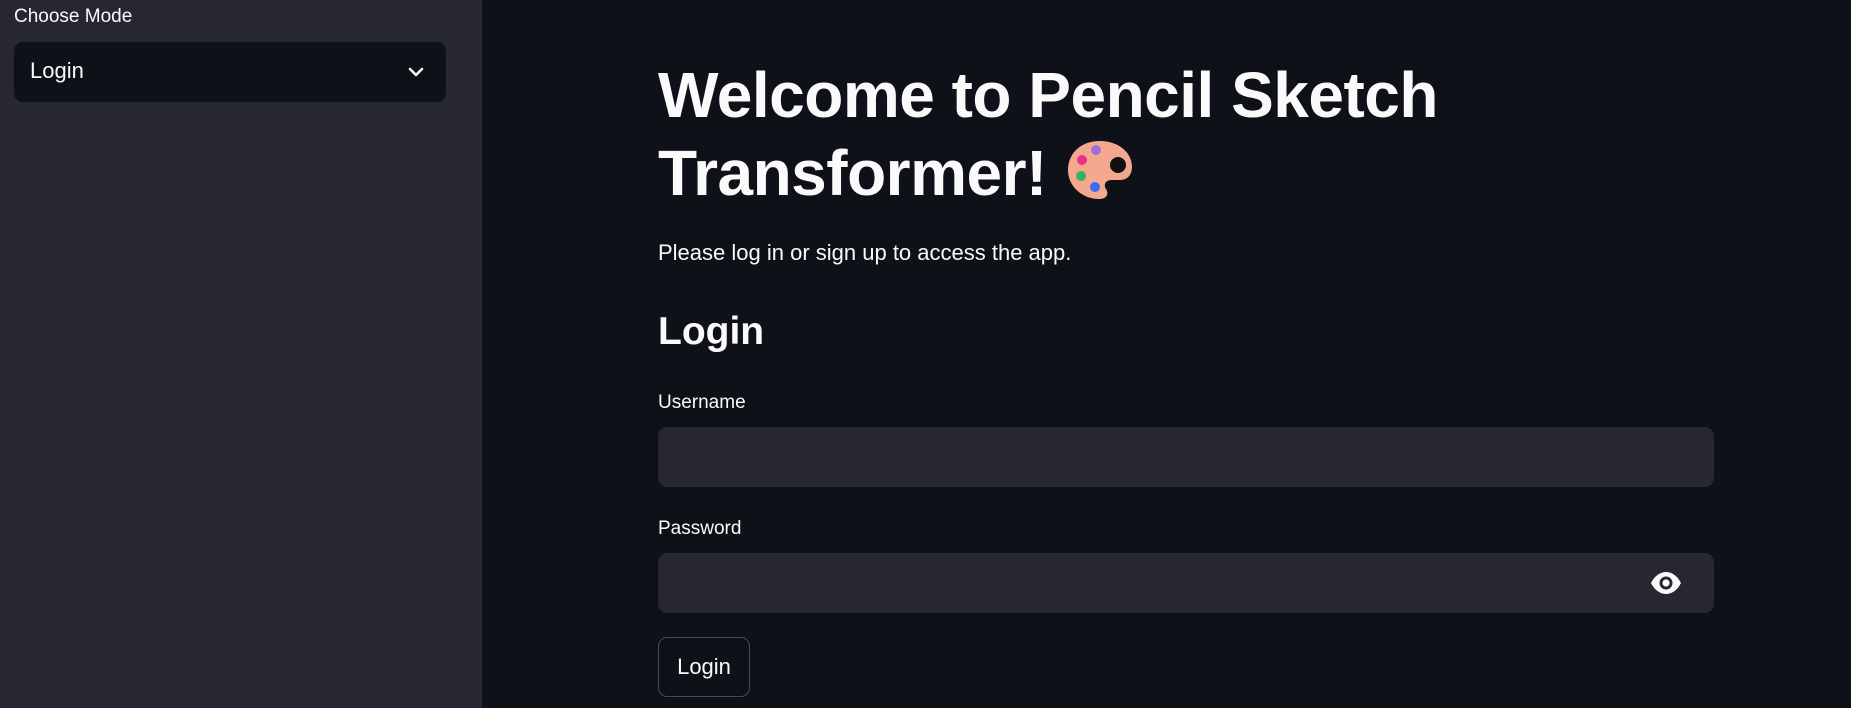  What do you see at coordinates (700, 528) in the screenshot?
I see `password-label: Password` at bounding box center [700, 528].